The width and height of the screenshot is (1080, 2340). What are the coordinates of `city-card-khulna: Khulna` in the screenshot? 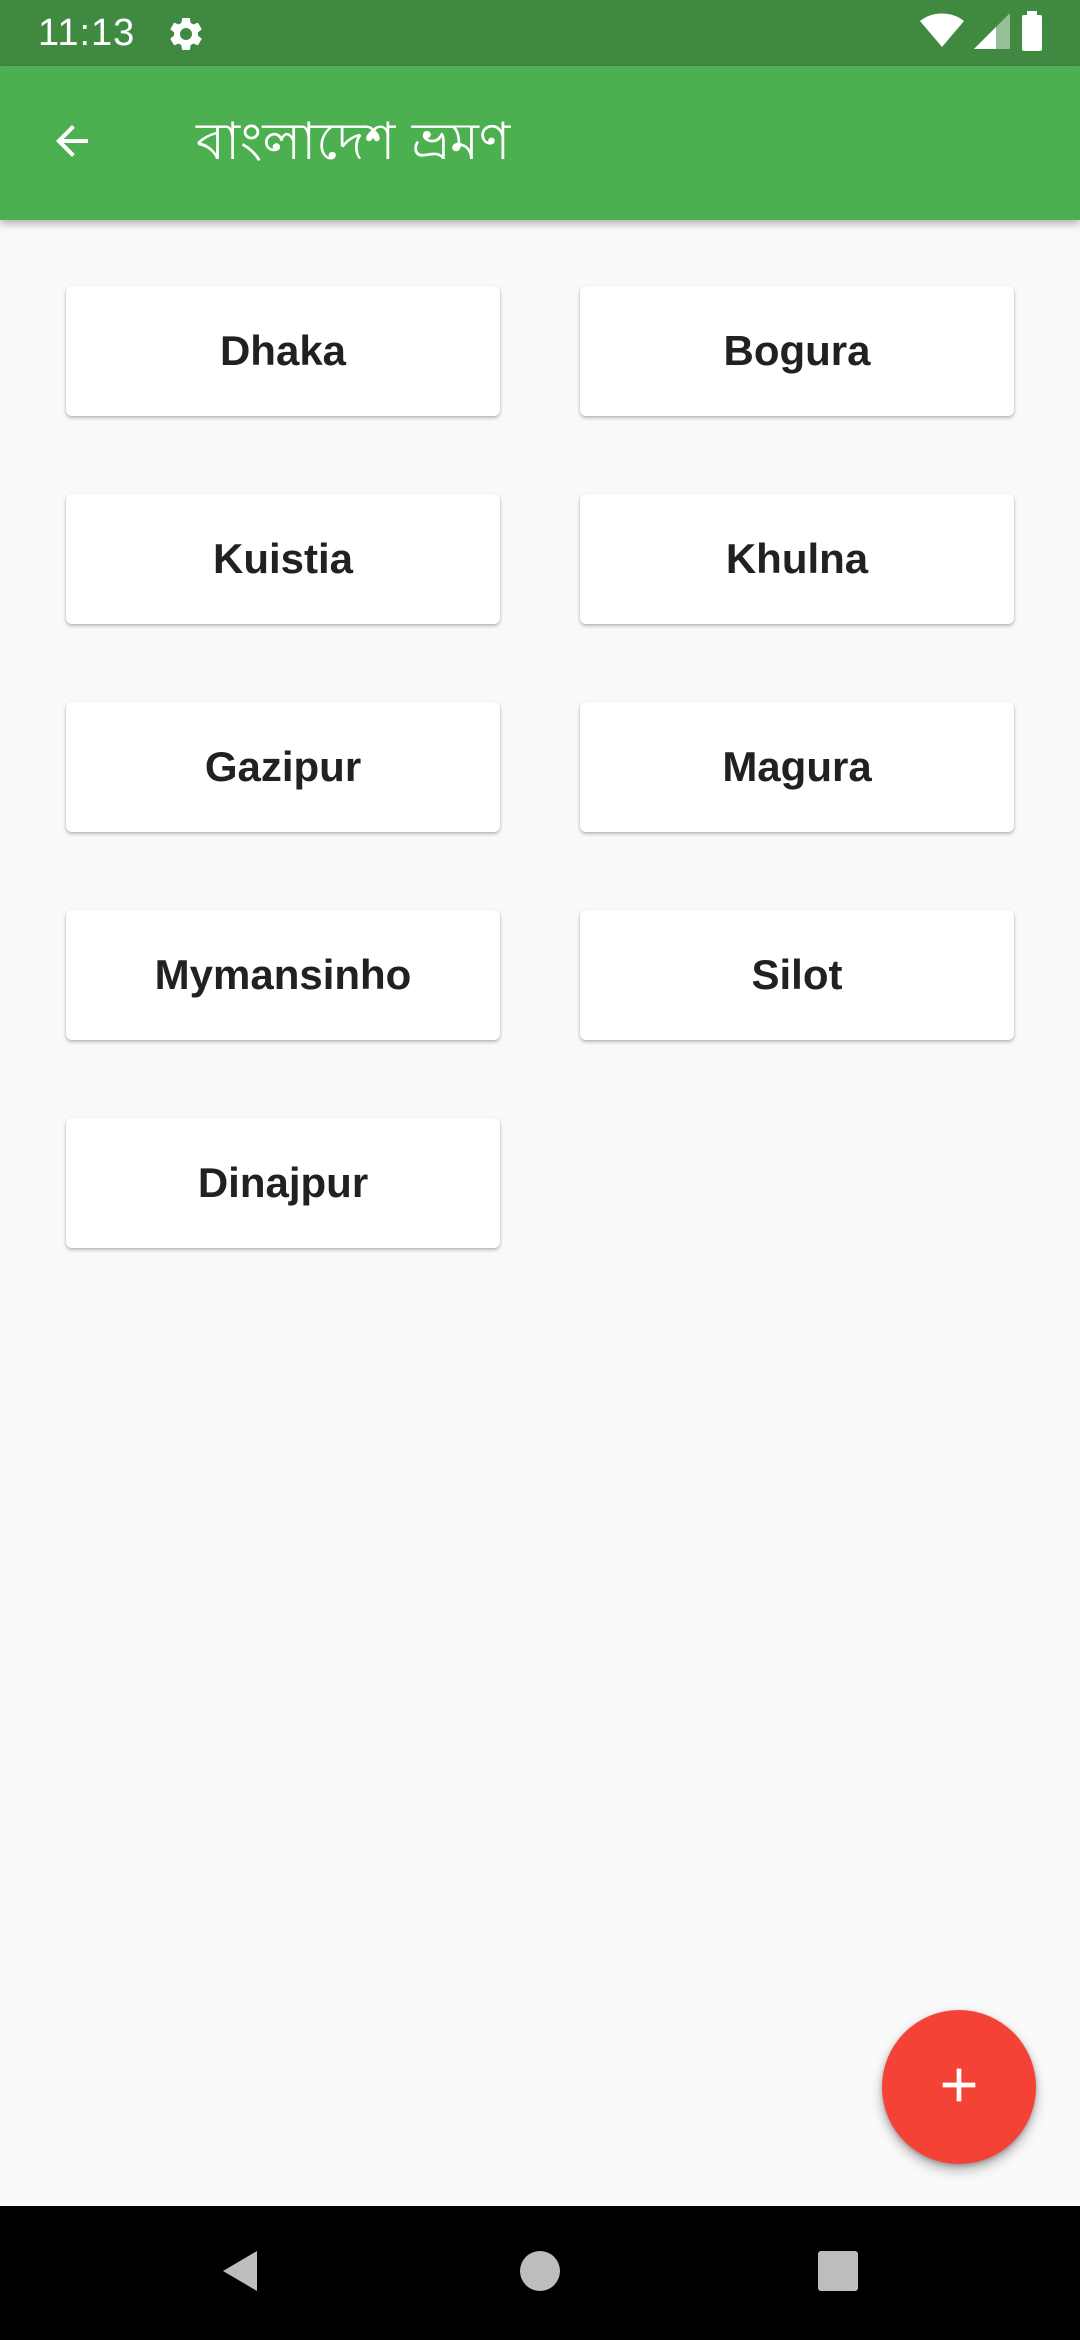 It's located at (797, 559).